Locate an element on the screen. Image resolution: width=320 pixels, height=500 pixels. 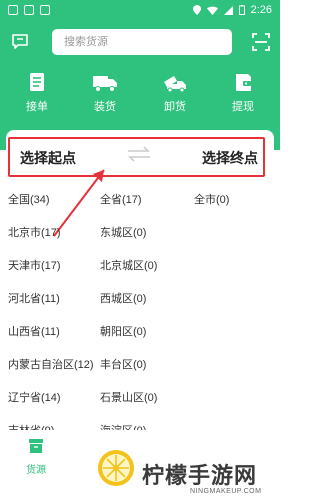
signal-icon is located at coordinates (228, 10).